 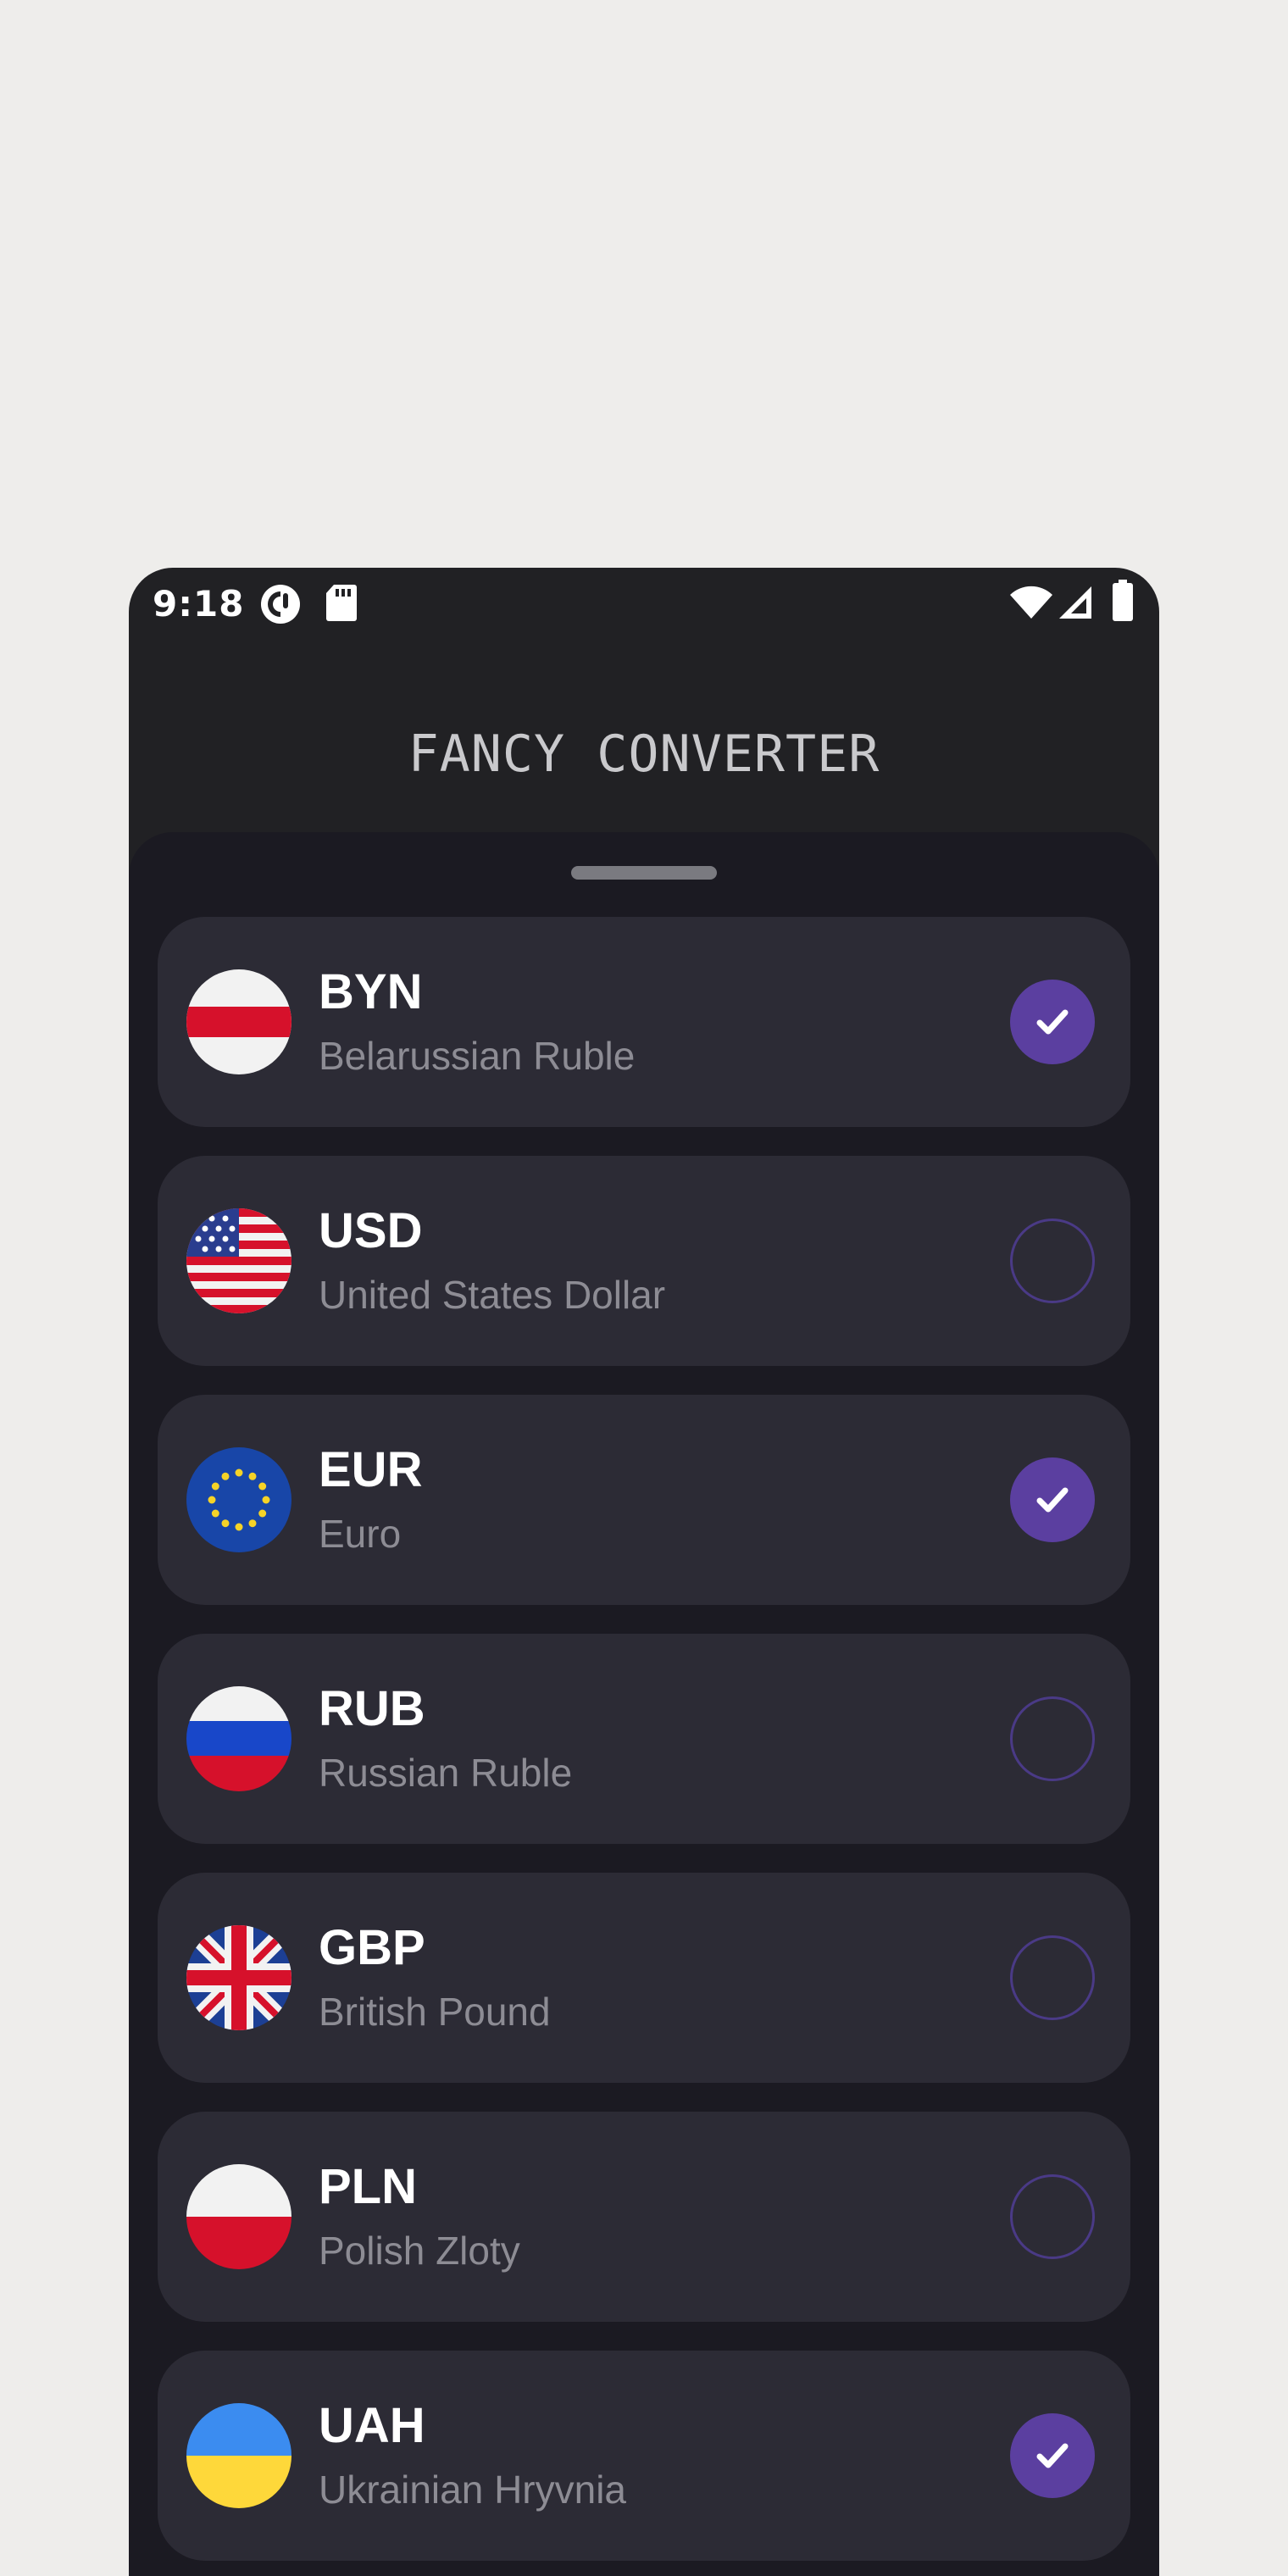 I want to click on currency-item-pln: PLN Polish Zloty, so click(x=644, y=2217).